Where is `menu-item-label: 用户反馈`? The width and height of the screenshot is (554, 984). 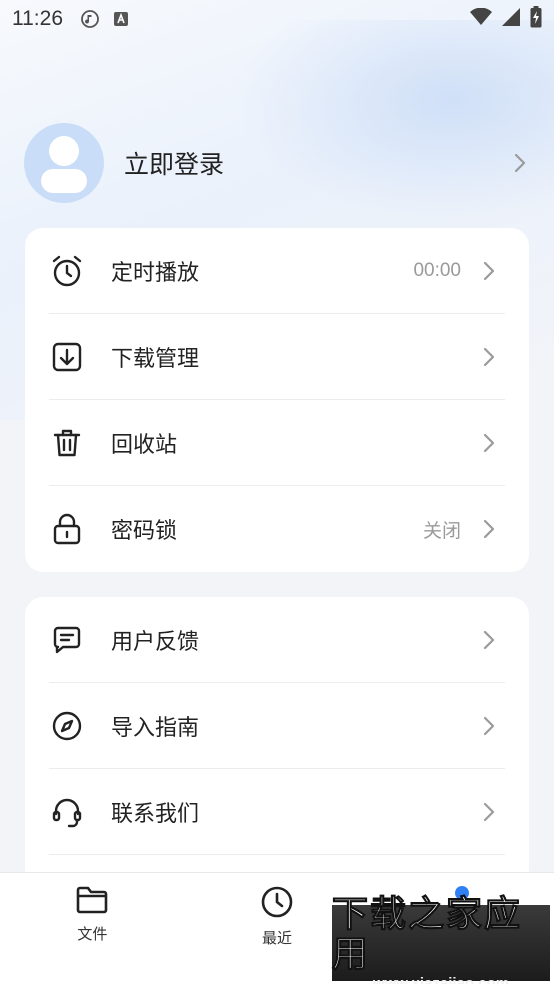
menu-item-label: 用户反馈 is located at coordinates (155, 642).